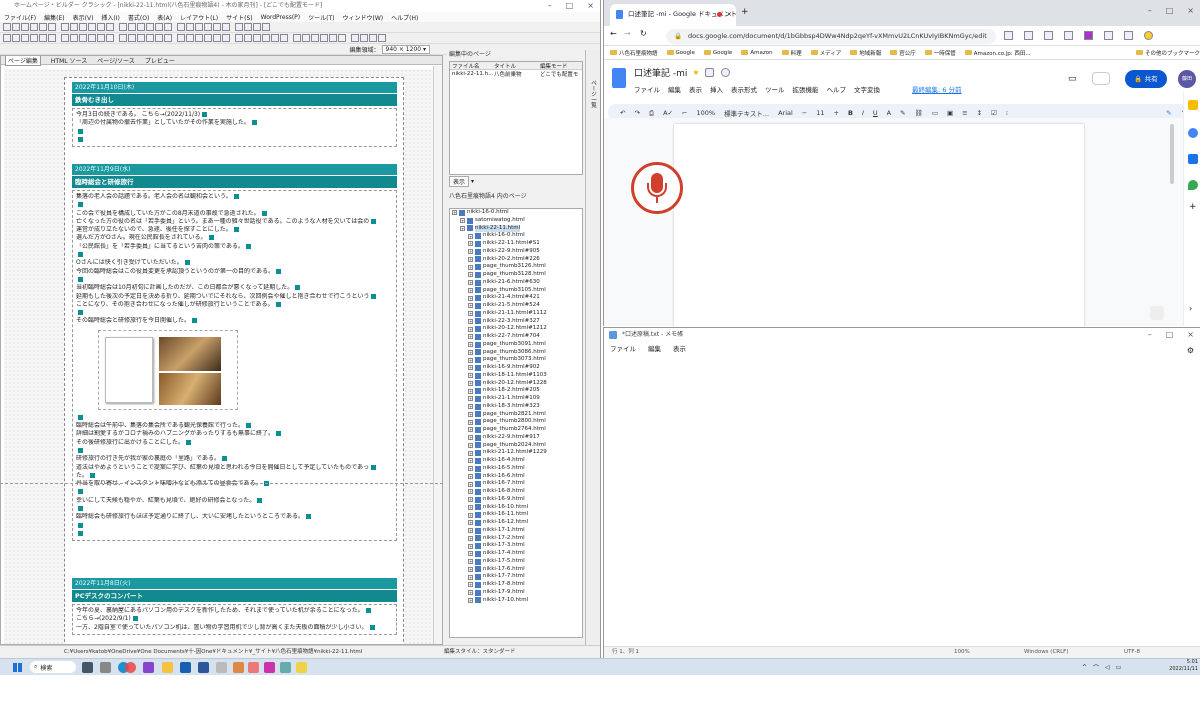 This screenshot has width=1200, height=717. What do you see at coordinates (281, 17) in the screenshot?
I see `menu-item: WordPress(P)` at bounding box center [281, 17].